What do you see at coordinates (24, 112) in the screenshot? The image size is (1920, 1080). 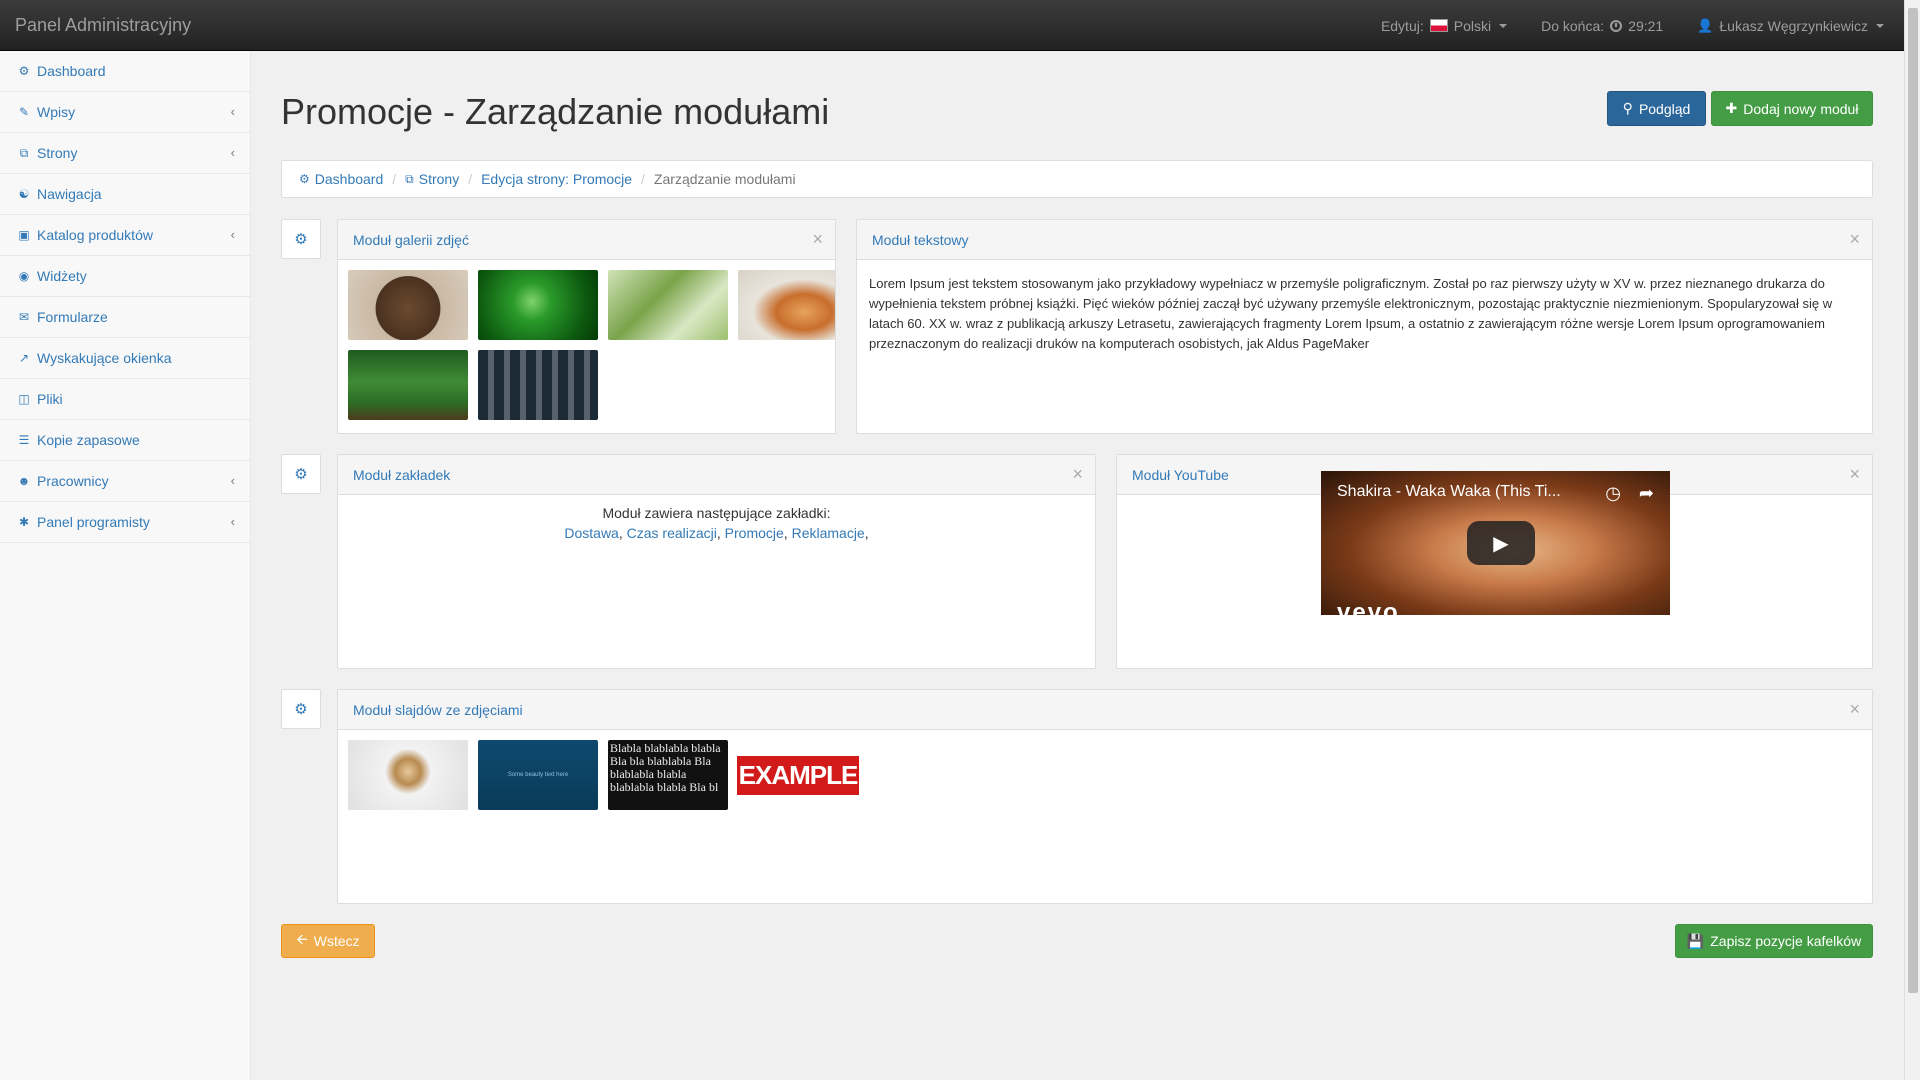 I see `edit-icon: ✎` at bounding box center [24, 112].